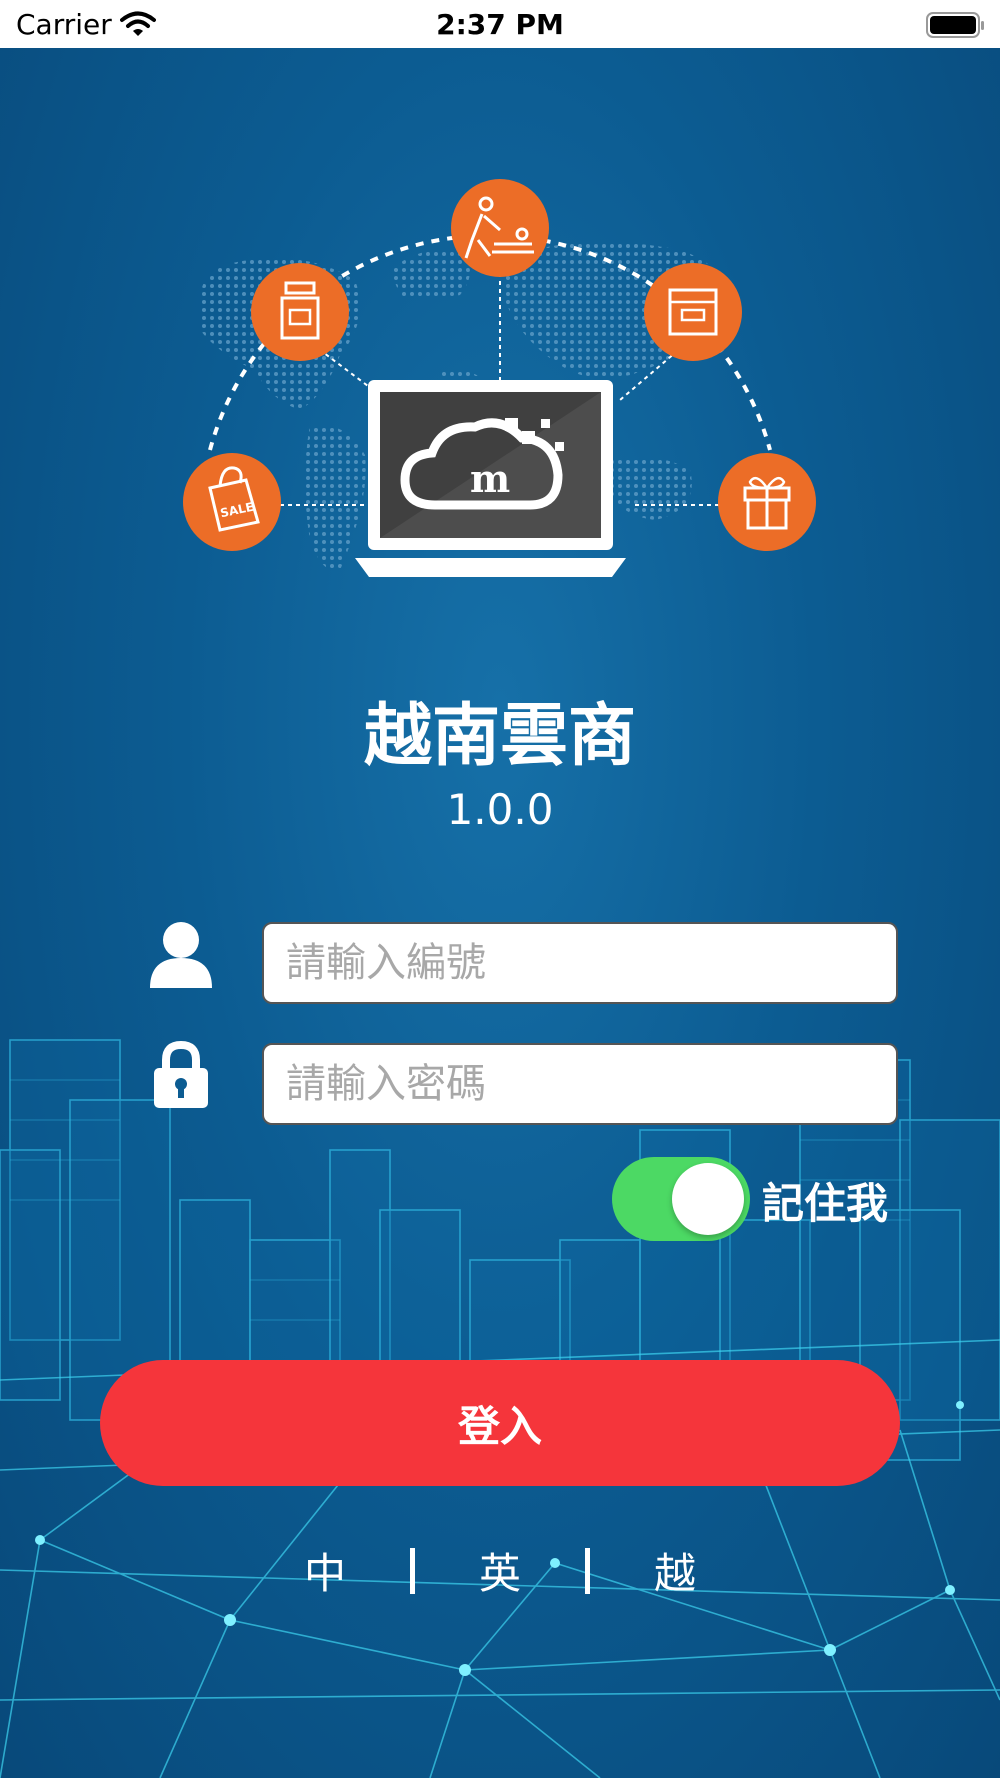  I want to click on lang-chinese: 中, so click(325, 1570).